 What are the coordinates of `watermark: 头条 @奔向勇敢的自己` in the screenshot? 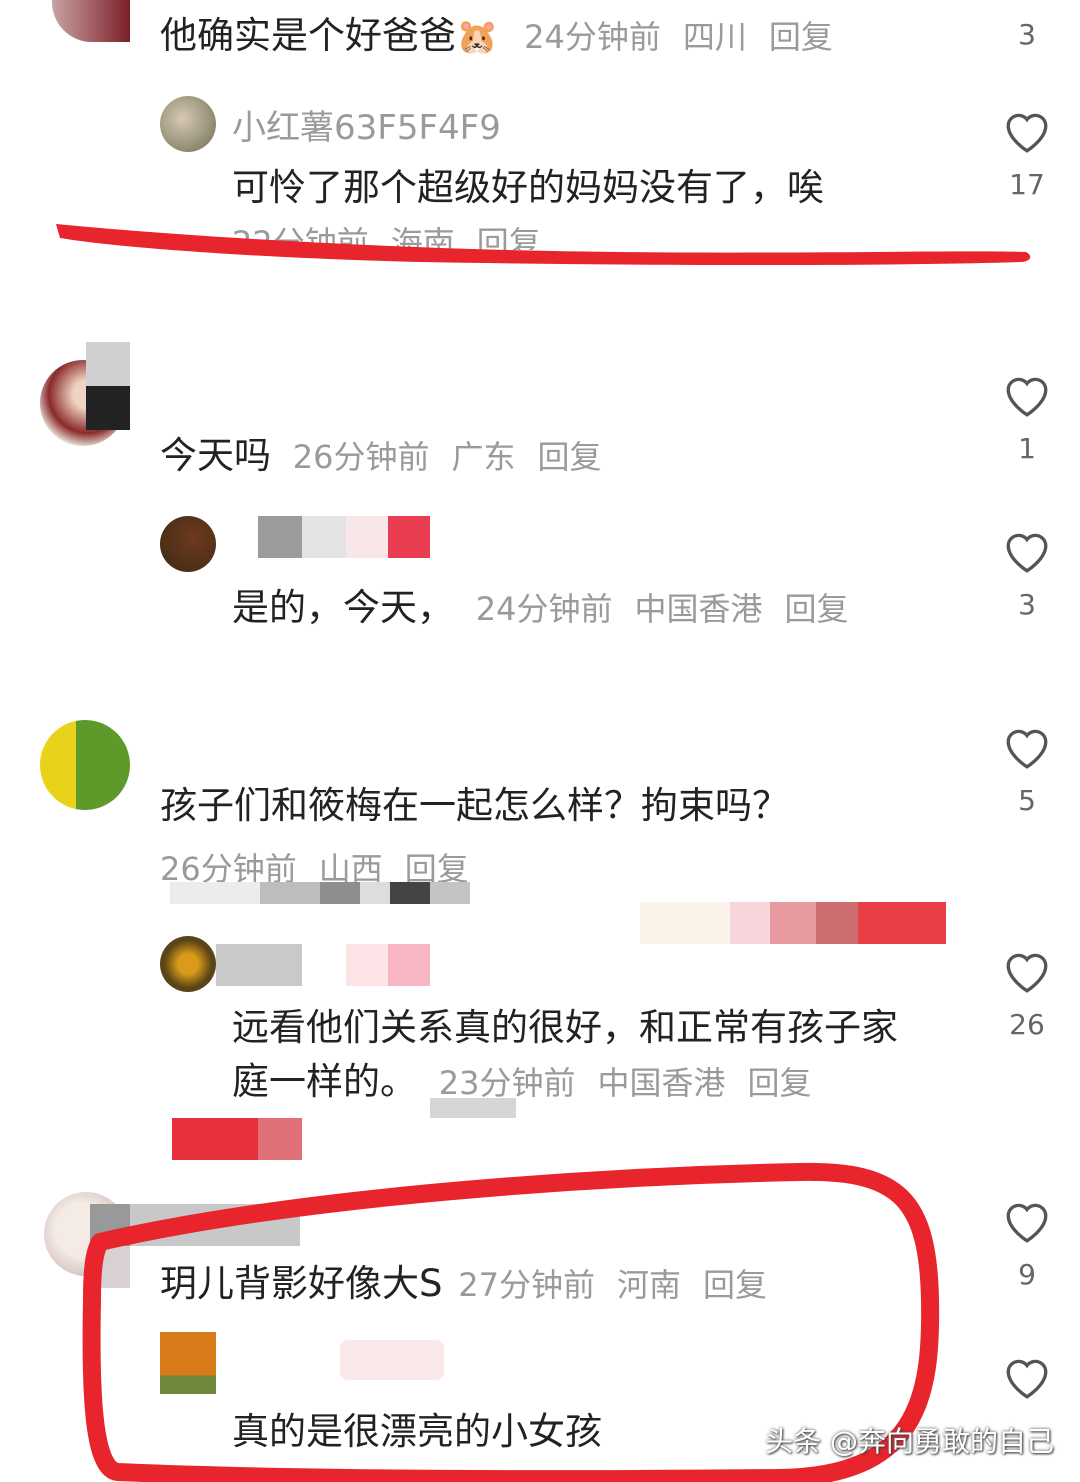 It's located at (909, 1441).